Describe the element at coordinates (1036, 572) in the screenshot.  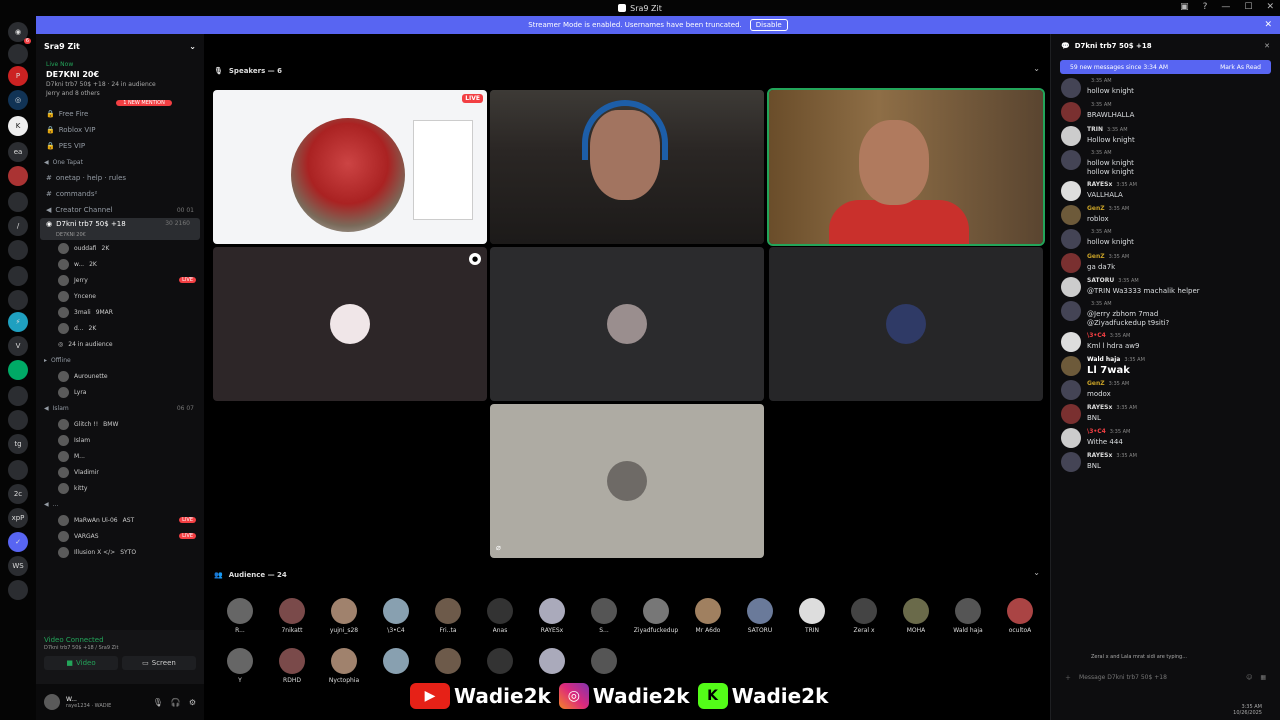
I see `chevron-down-icon: ⌄` at that location.